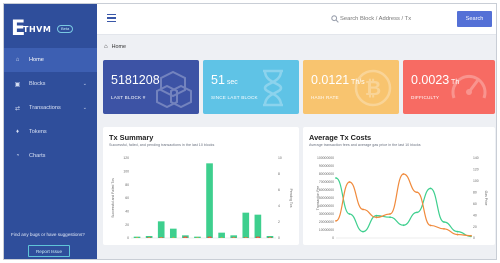 The height and width of the screenshot is (263, 500). What do you see at coordinates (126, 158) in the screenshot?
I see `y-tick-label: 120` at bounding box center [126, 158].